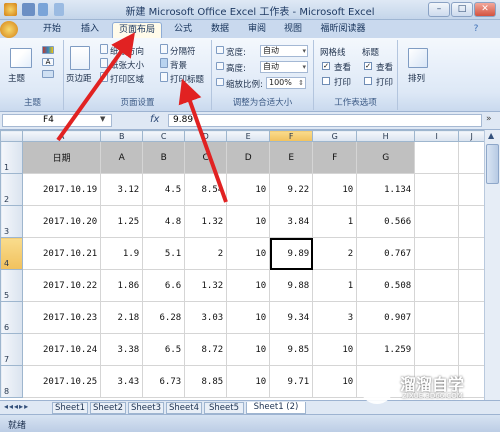  What do you see at coordinates (80, 58) in the screenshot?
I see `margins-icon` at bounding box center [80, 58].